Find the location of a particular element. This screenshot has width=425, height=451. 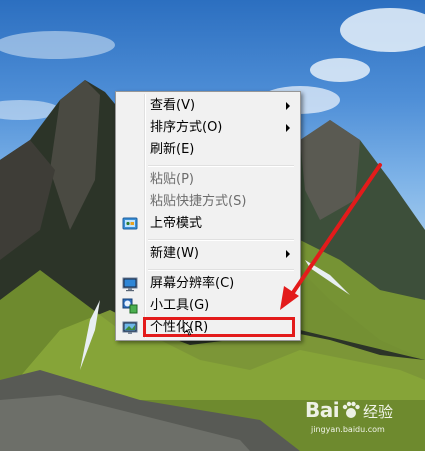

watermark-suffix: 经验 is located at coordinates (378, 412).